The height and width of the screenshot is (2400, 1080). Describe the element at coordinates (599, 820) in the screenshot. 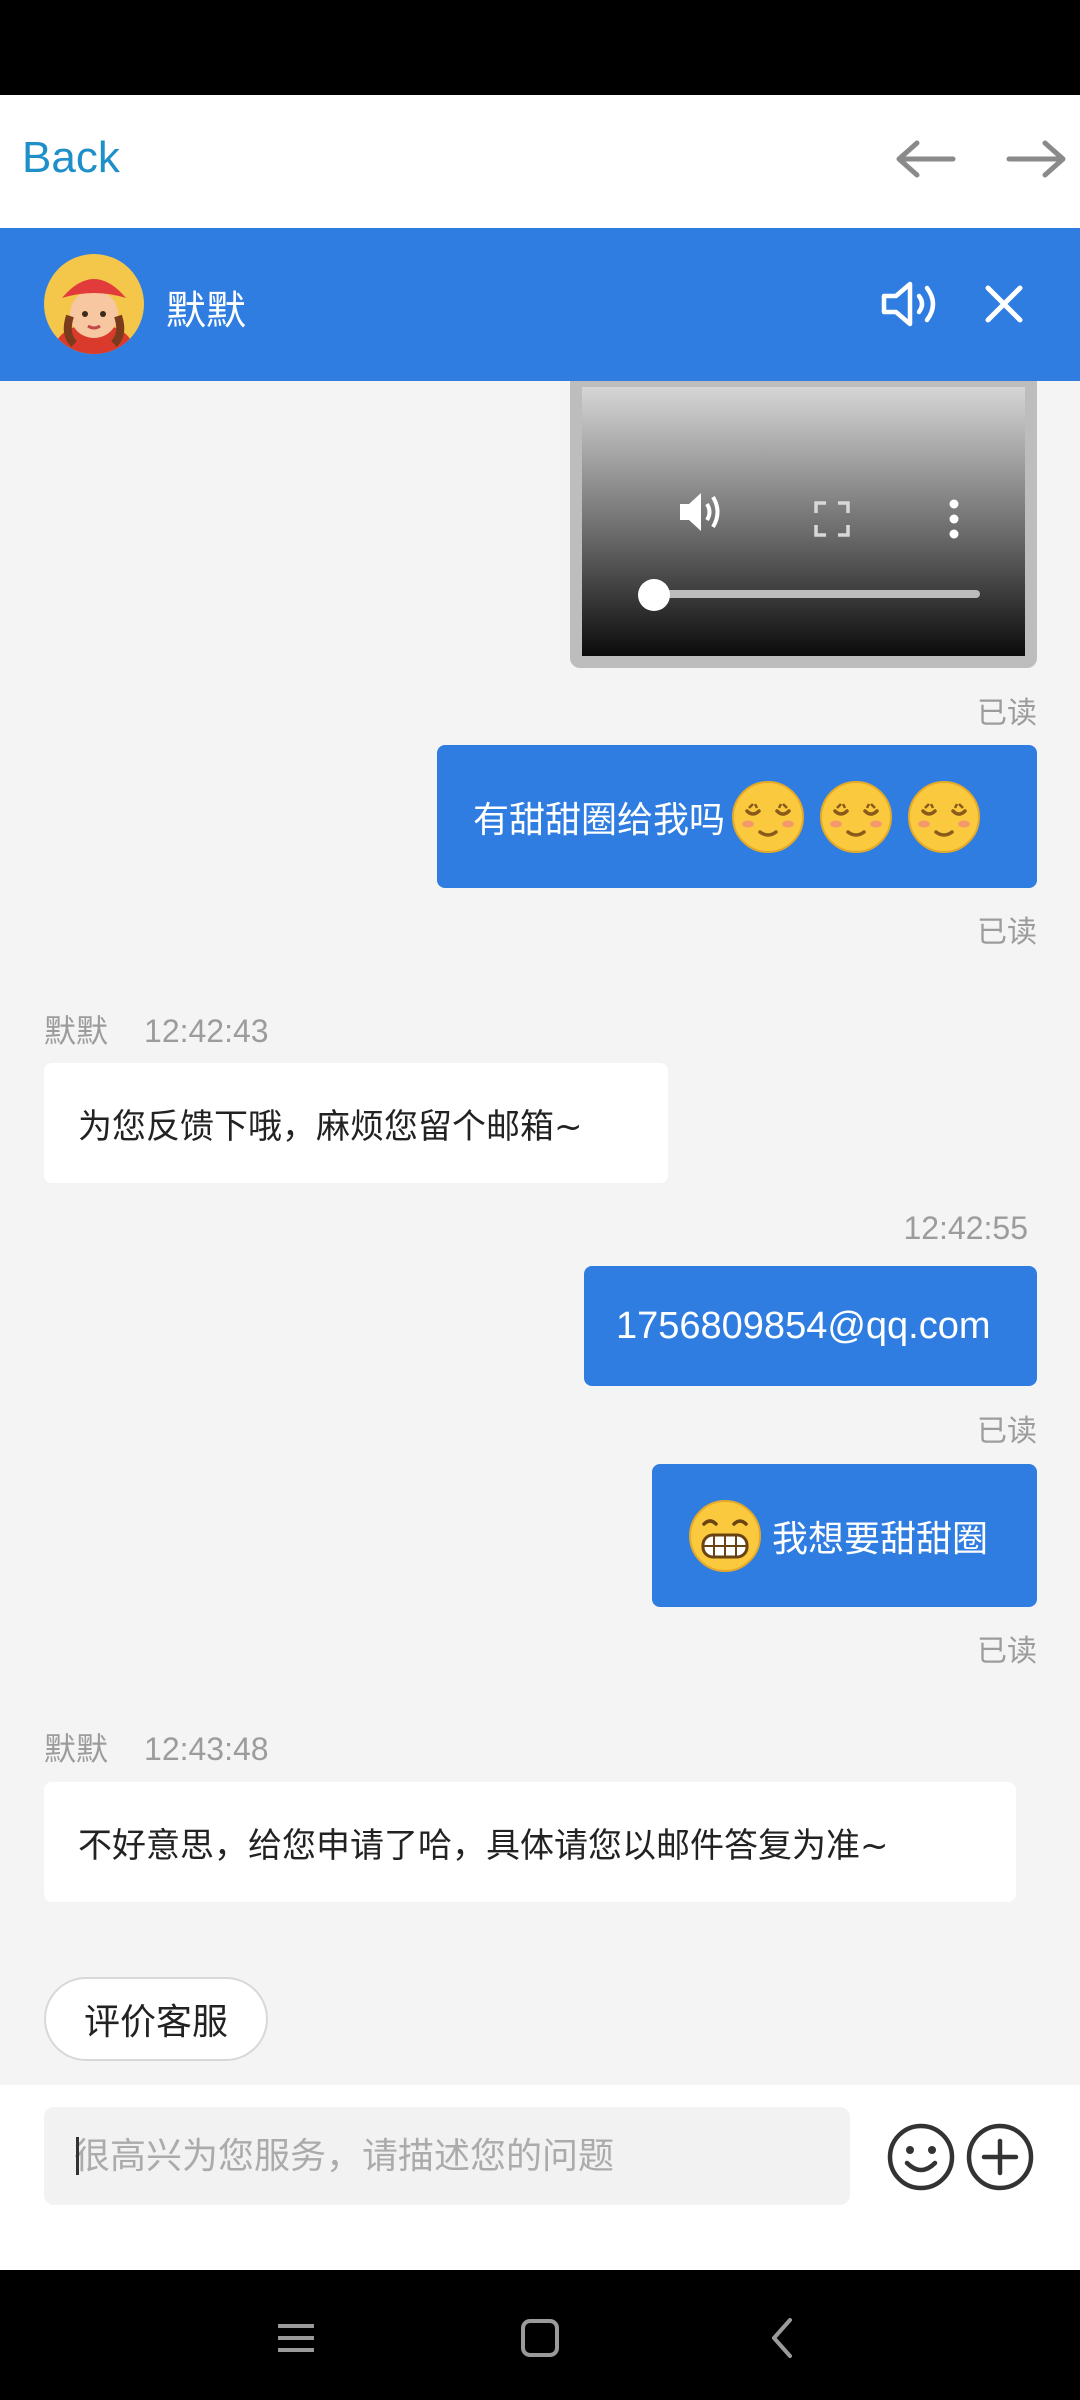

I see `message-text: 有甜甜圈给我吗` at that location.